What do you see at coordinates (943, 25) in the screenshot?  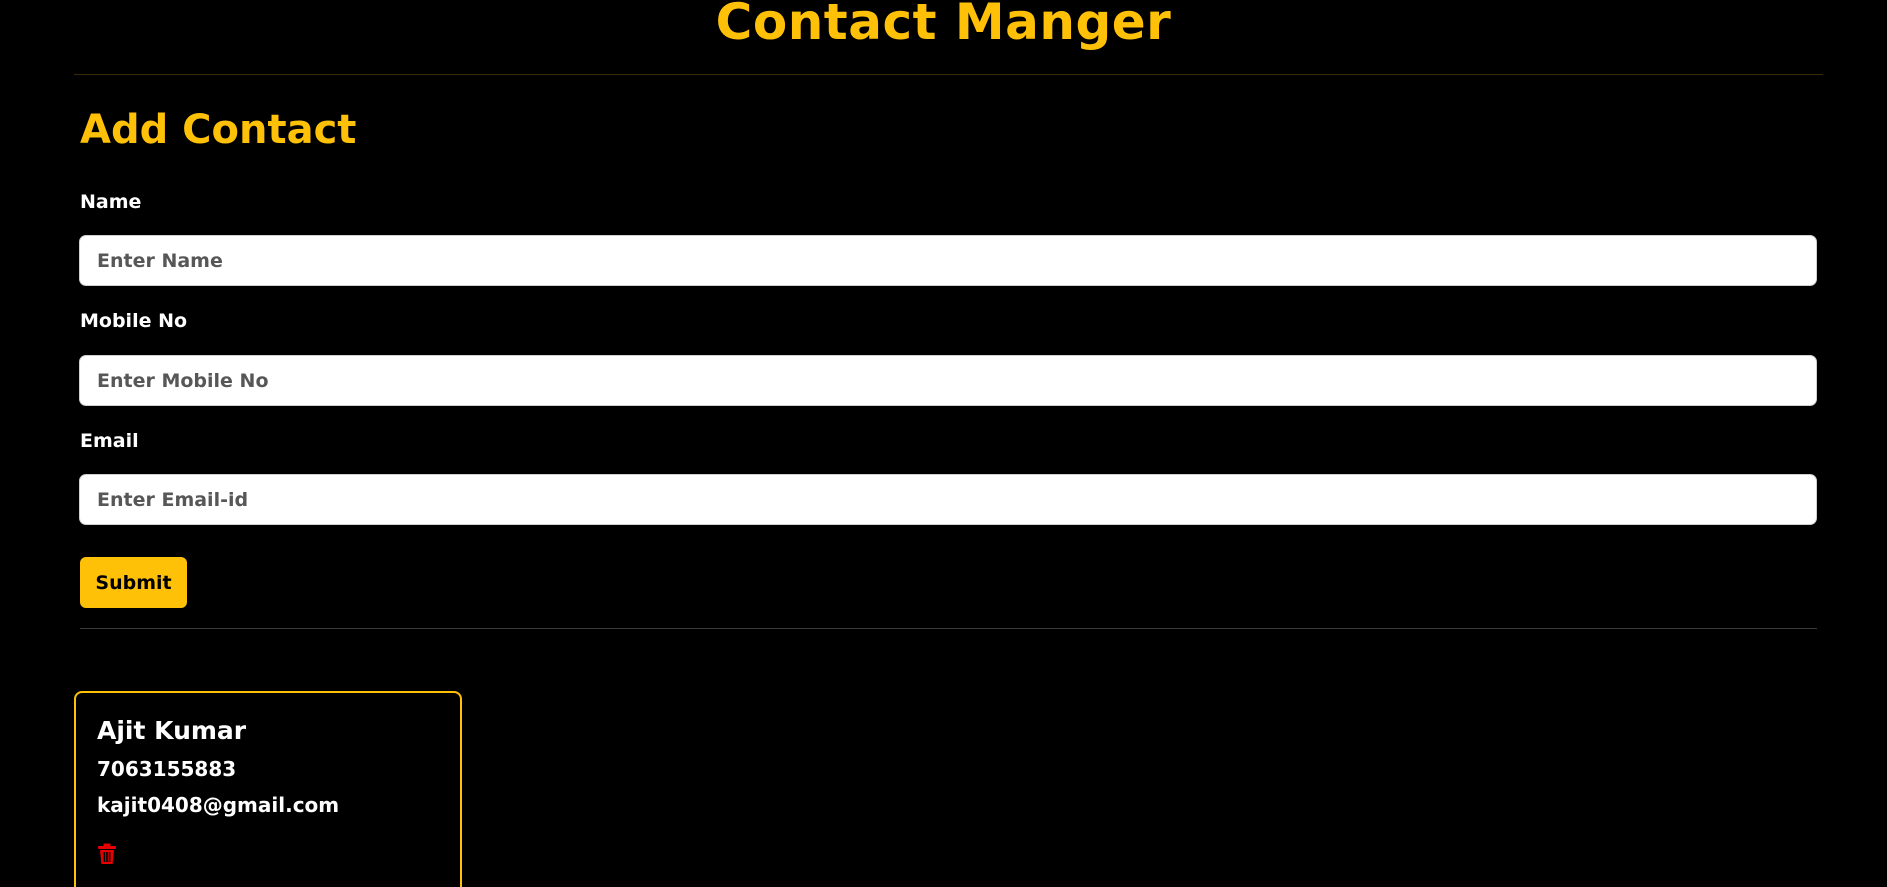 I see `app-title: Contact Manger` at bounding box center [943, 25].